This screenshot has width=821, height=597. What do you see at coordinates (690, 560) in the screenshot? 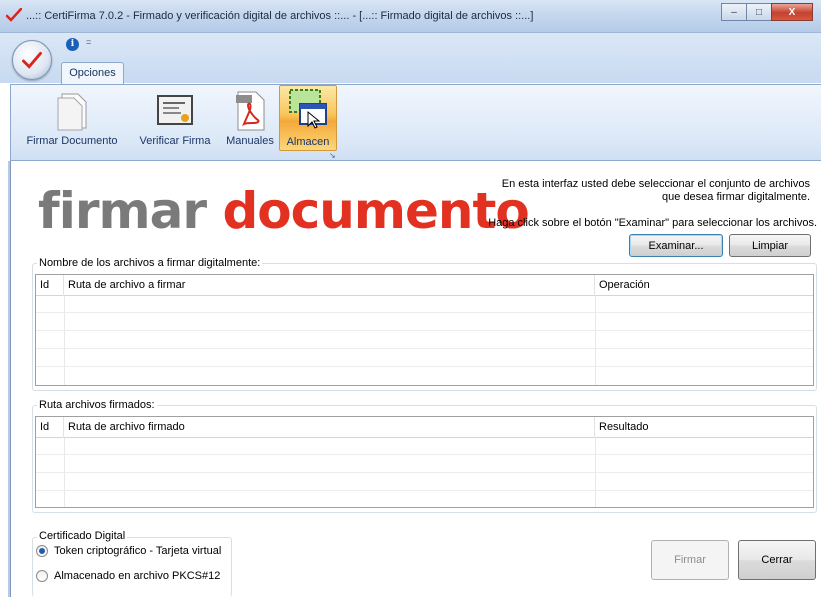
I see `firmar-button: Firmar` at bounding box center [690, 560].